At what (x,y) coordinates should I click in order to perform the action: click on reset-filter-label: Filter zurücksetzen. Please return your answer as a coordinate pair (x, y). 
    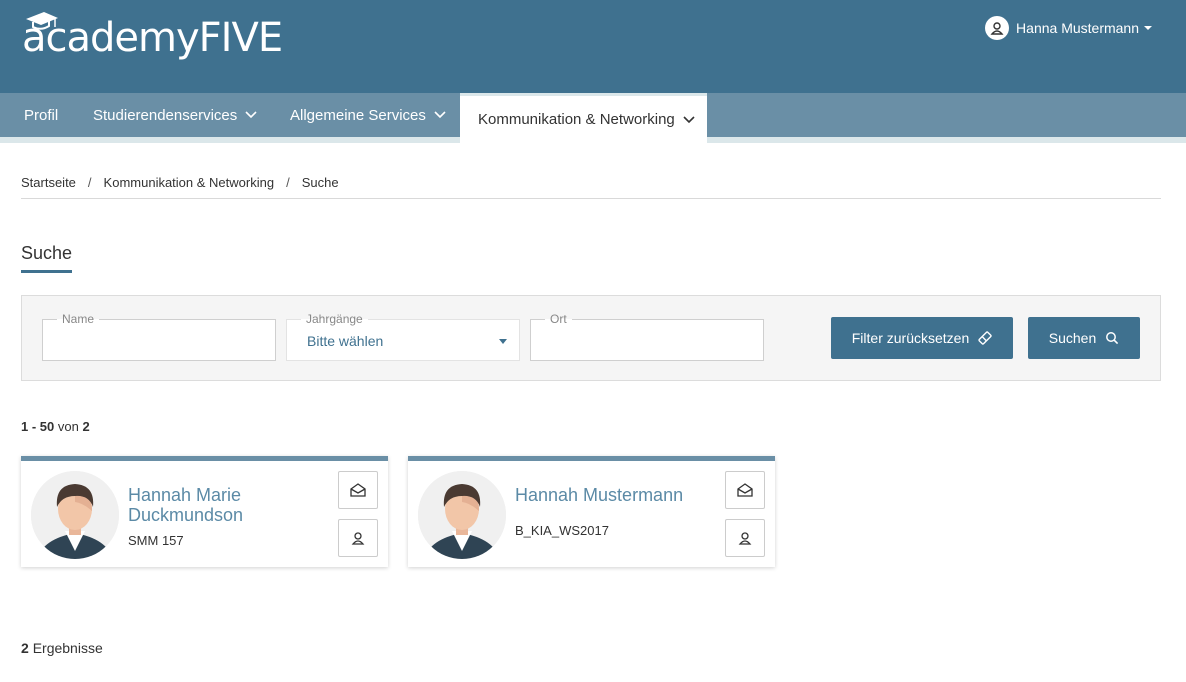
    Looking at the image, I should click on (910, 338).